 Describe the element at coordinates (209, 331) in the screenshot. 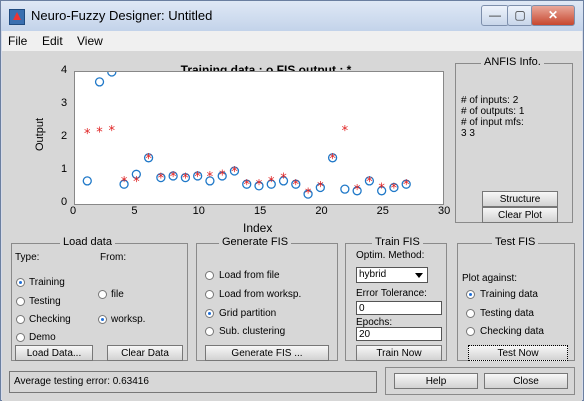

I see `sub-clustering-radio` at that location.